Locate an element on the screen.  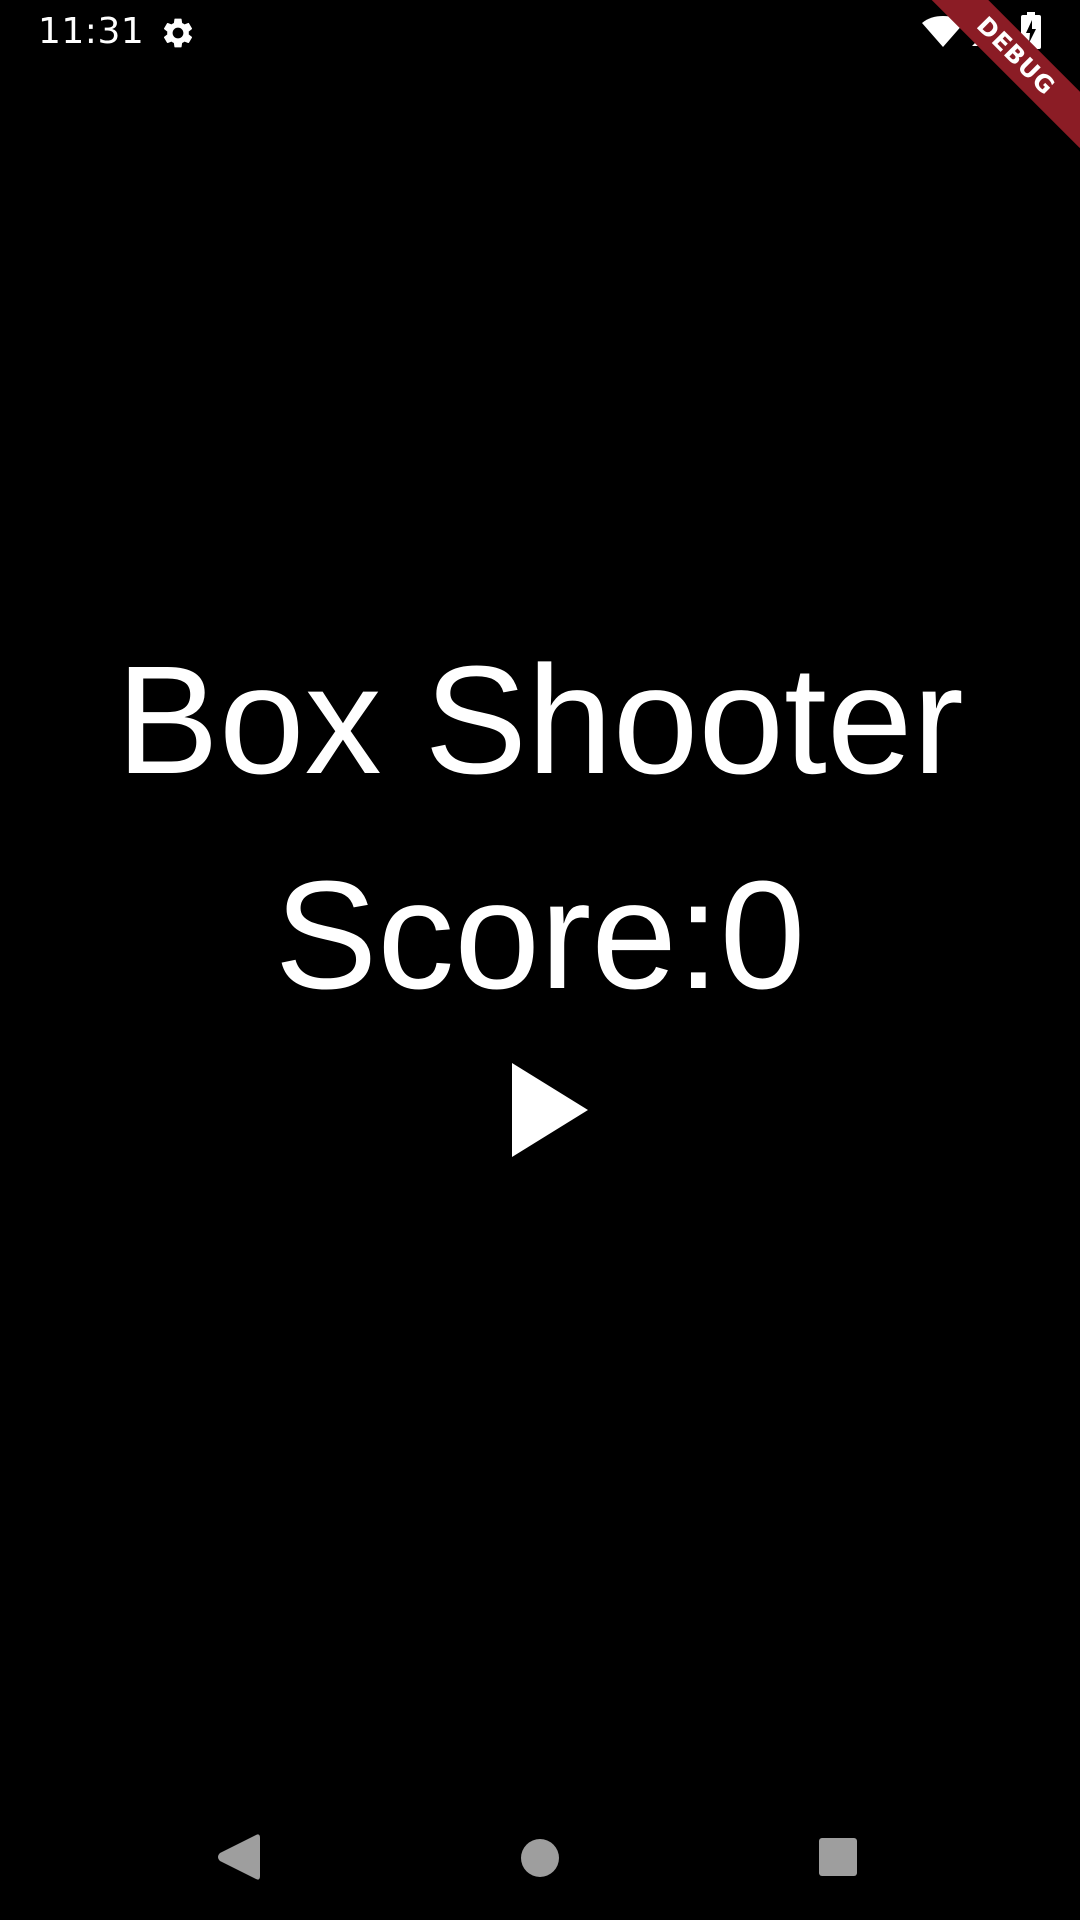
status-time: 11:31 is located at coordinates (91, 31).